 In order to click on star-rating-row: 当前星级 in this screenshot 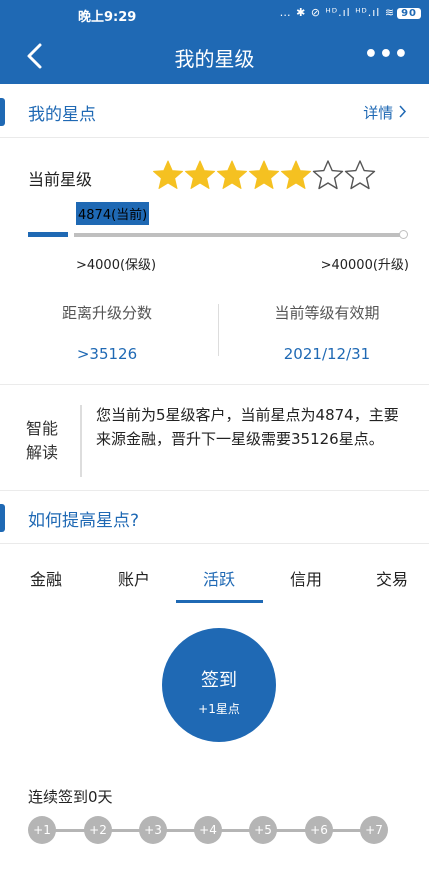, I will do `click(214, 176)`.